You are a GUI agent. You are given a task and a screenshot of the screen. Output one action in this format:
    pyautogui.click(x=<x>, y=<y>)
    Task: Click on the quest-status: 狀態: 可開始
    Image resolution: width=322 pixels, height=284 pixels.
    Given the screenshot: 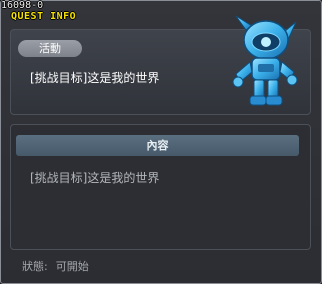 What is the action you would take?
    pyautogui.click(x=59, y=266)
    